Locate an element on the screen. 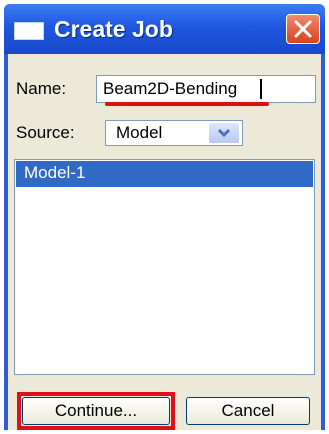  source-select: Model is located at coordinates (174, 133).